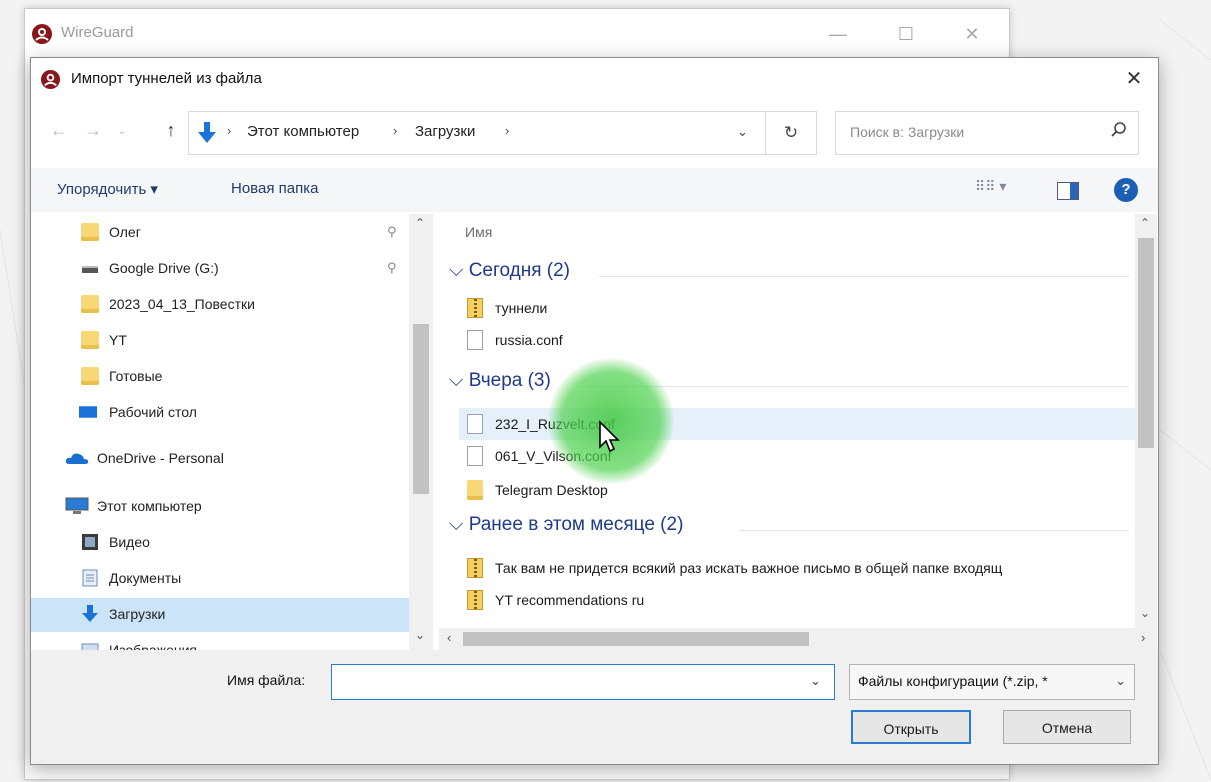  Describe the element at coordinates (221, 615) in the screenshot. I see `nav-item-downloads: Загрузки` at that location.